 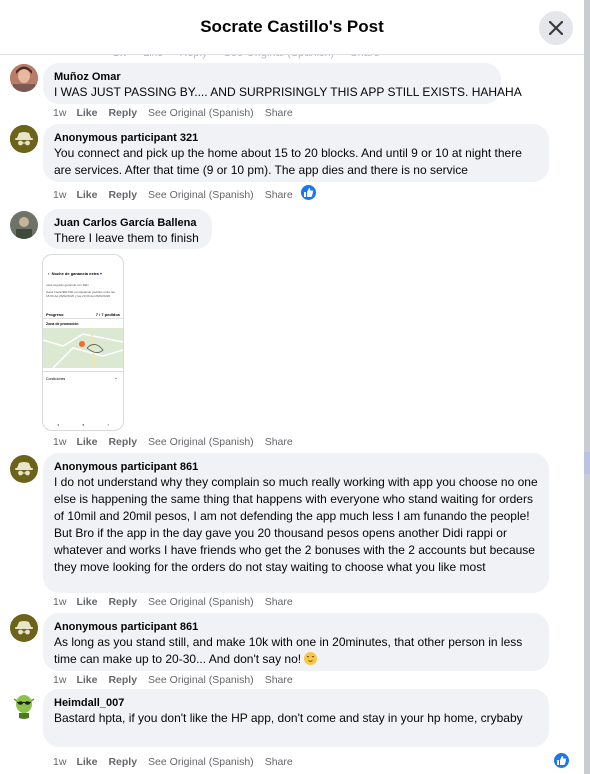 I want to click on background-page-edge, so click(x=587, y=387).